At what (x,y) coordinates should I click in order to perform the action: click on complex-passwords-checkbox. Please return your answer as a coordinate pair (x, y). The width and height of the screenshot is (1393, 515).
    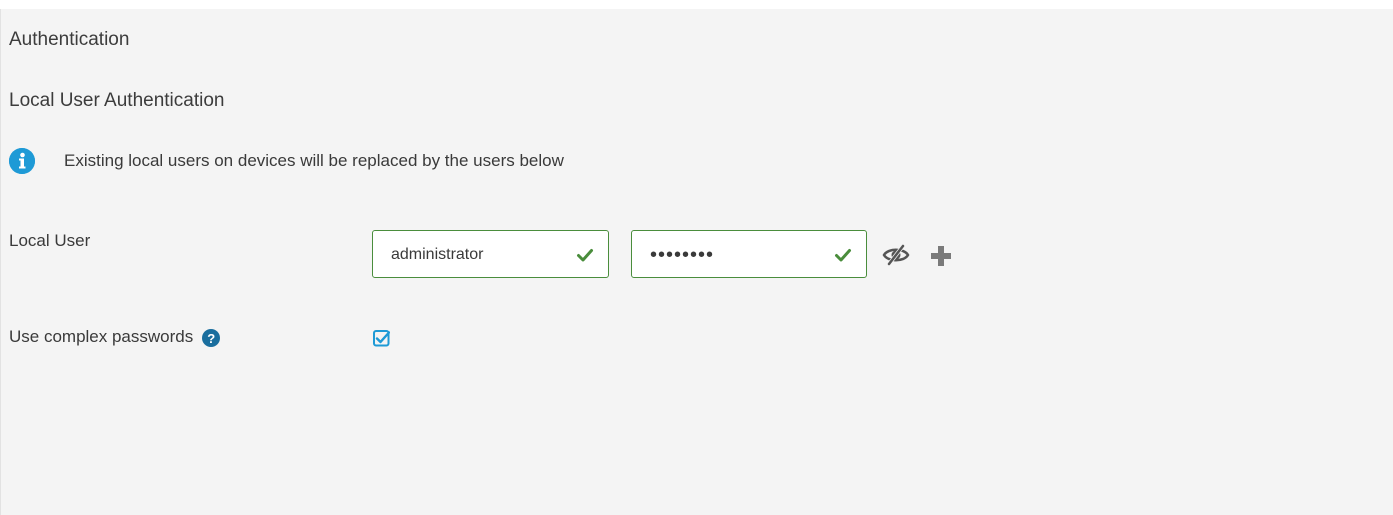
    Looking at the image, I should click on (381, 338).